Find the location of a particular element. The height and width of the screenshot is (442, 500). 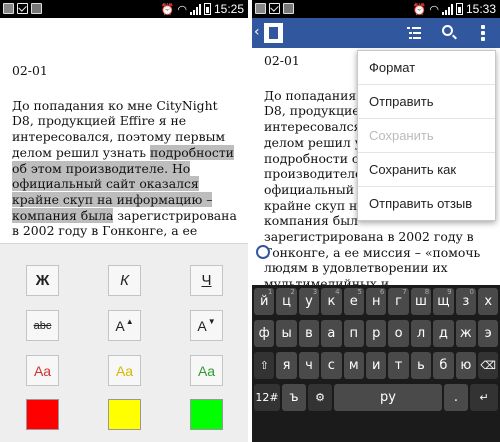

key-я: я is located at coordinates (286, 365).